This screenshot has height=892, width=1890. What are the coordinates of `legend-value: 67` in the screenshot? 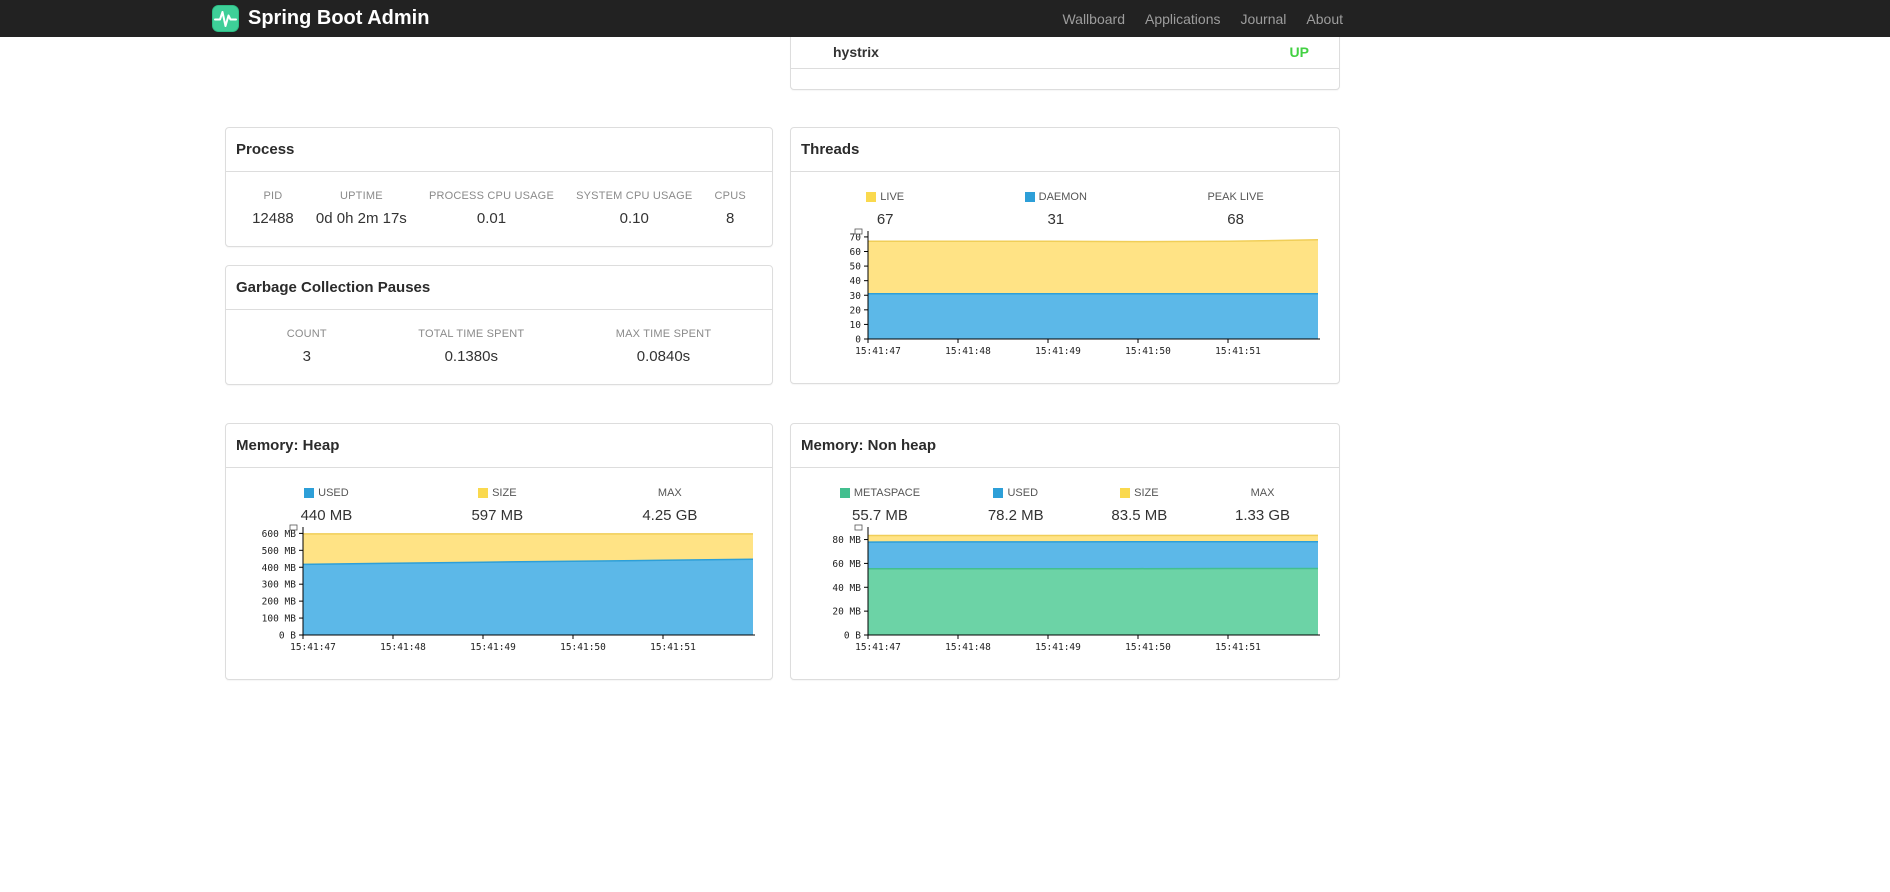 It's located at (885, 219).